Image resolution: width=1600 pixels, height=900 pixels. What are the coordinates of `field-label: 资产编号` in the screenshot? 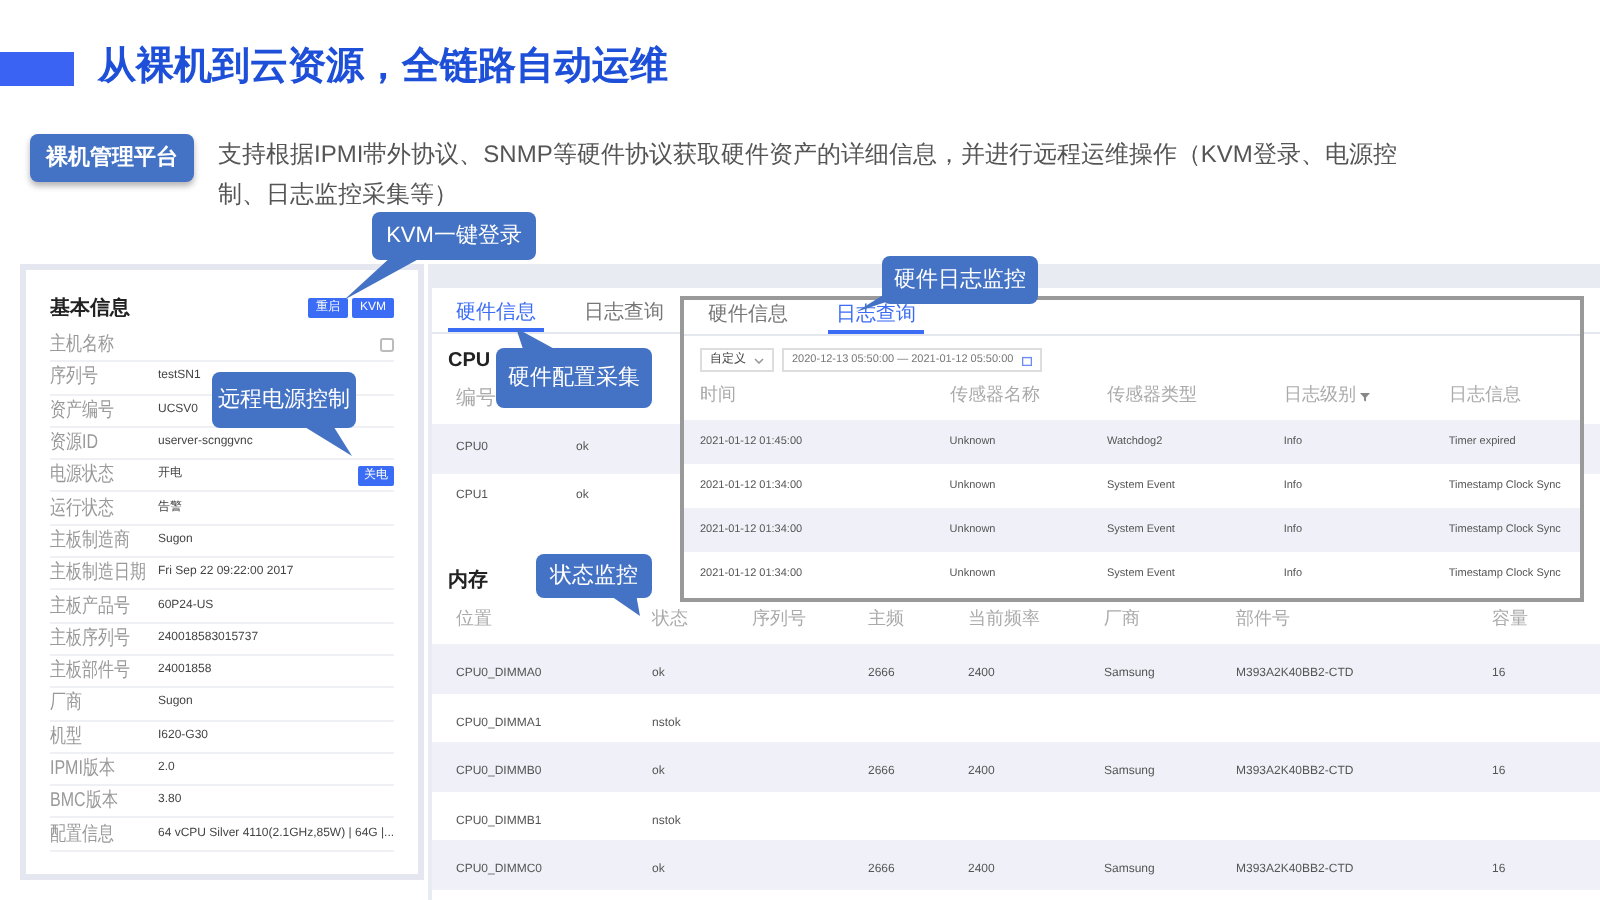 It's located at (83, 410).